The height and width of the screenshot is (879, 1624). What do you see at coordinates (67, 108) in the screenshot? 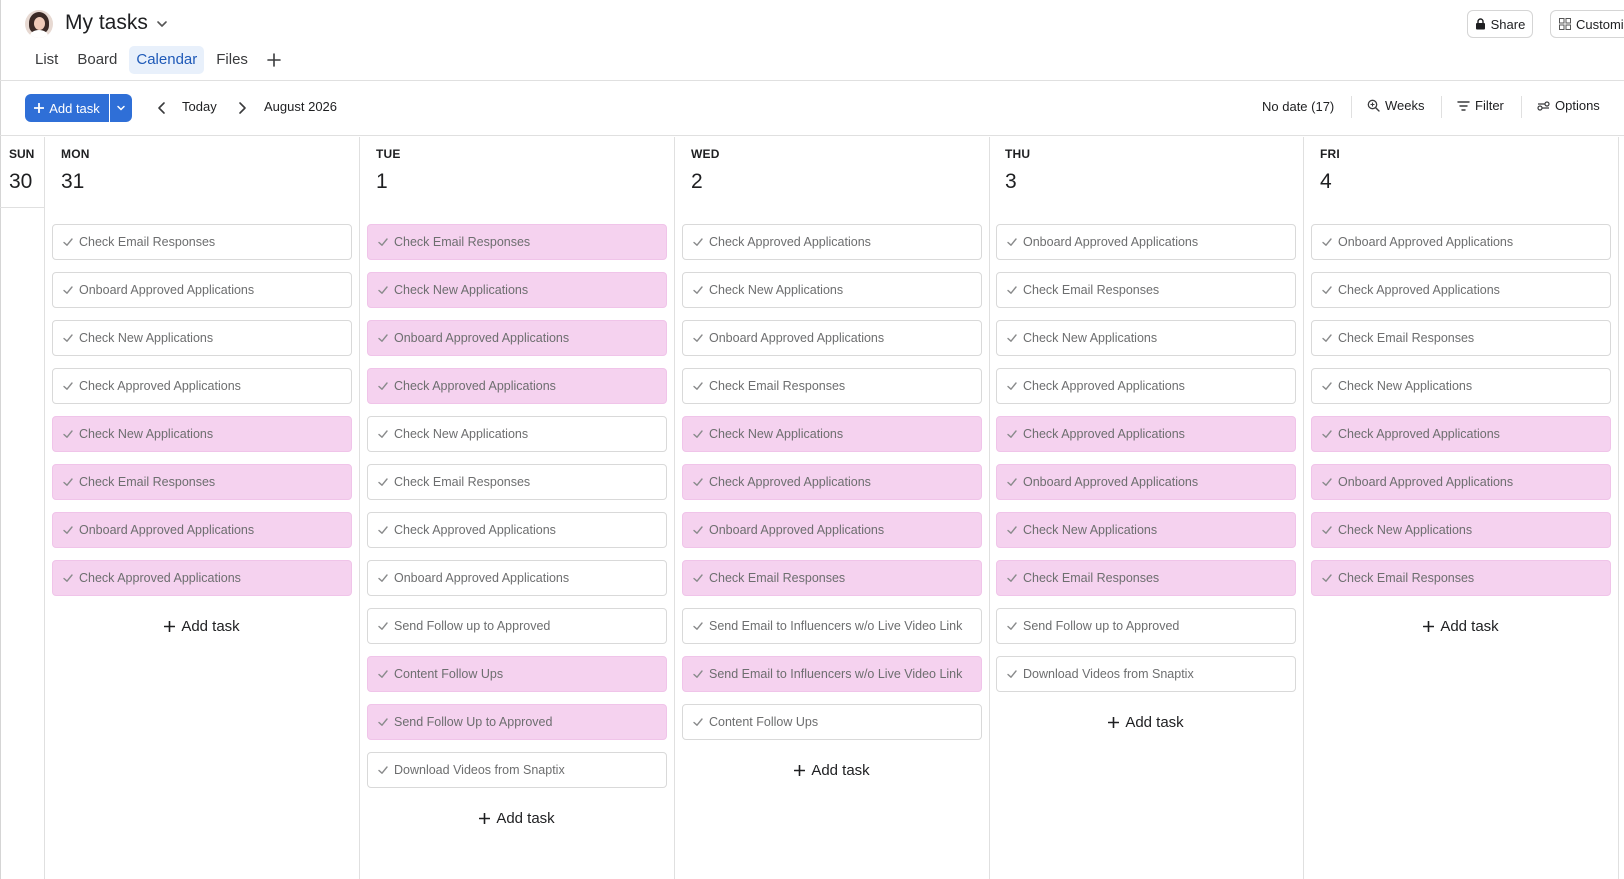
I see `add-task-button: Add task` at bounding box center [67, 108].